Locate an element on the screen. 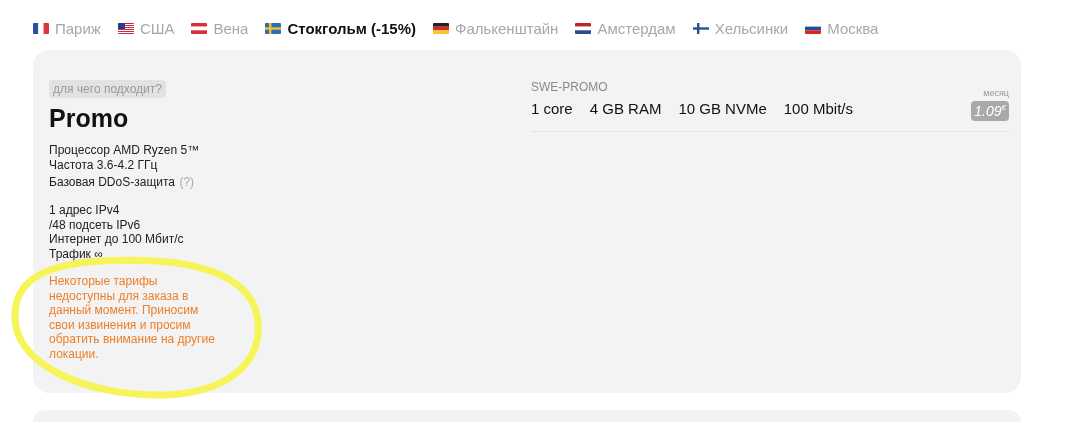 This screenshot has height=423, width=1090. location-tab: Париж is located at coordinates (67, 28).